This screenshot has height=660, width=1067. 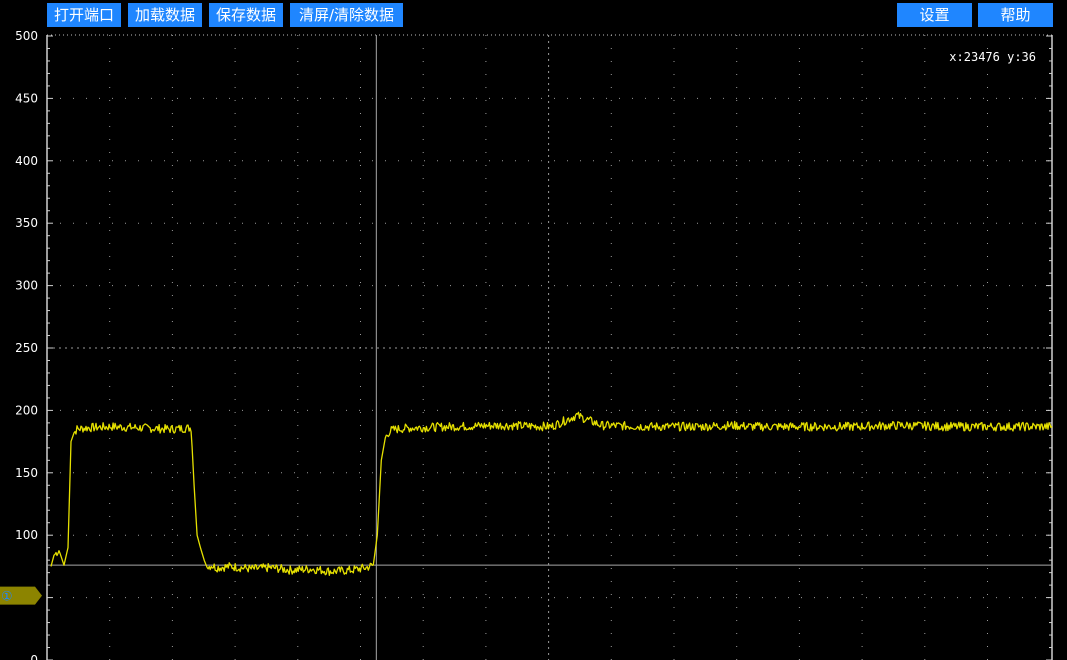 I want to click on channel-marker-layer: ①, so click(x=21, y=595).